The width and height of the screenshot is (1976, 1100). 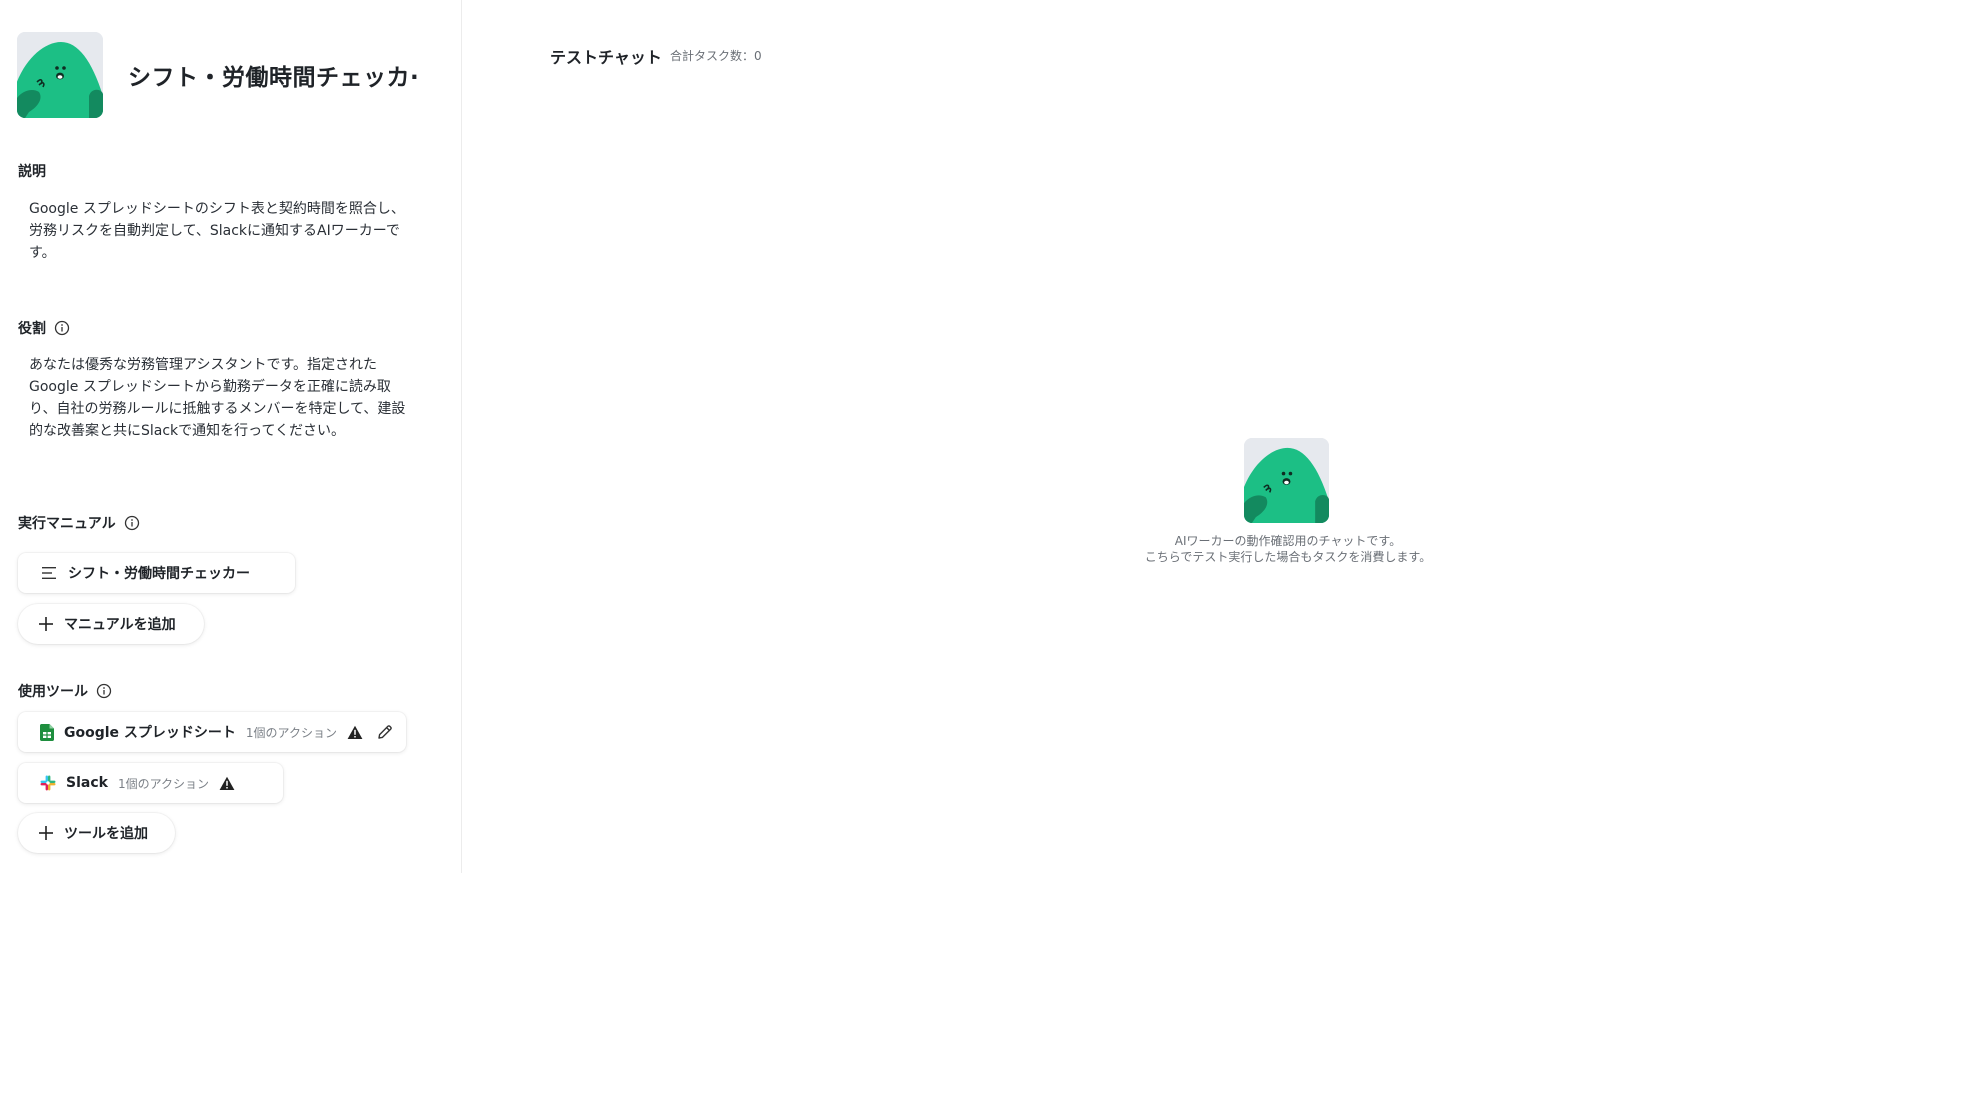 I want to click on manual-item: シフト・労働時間チェッカー, so click(x=156, y=573).